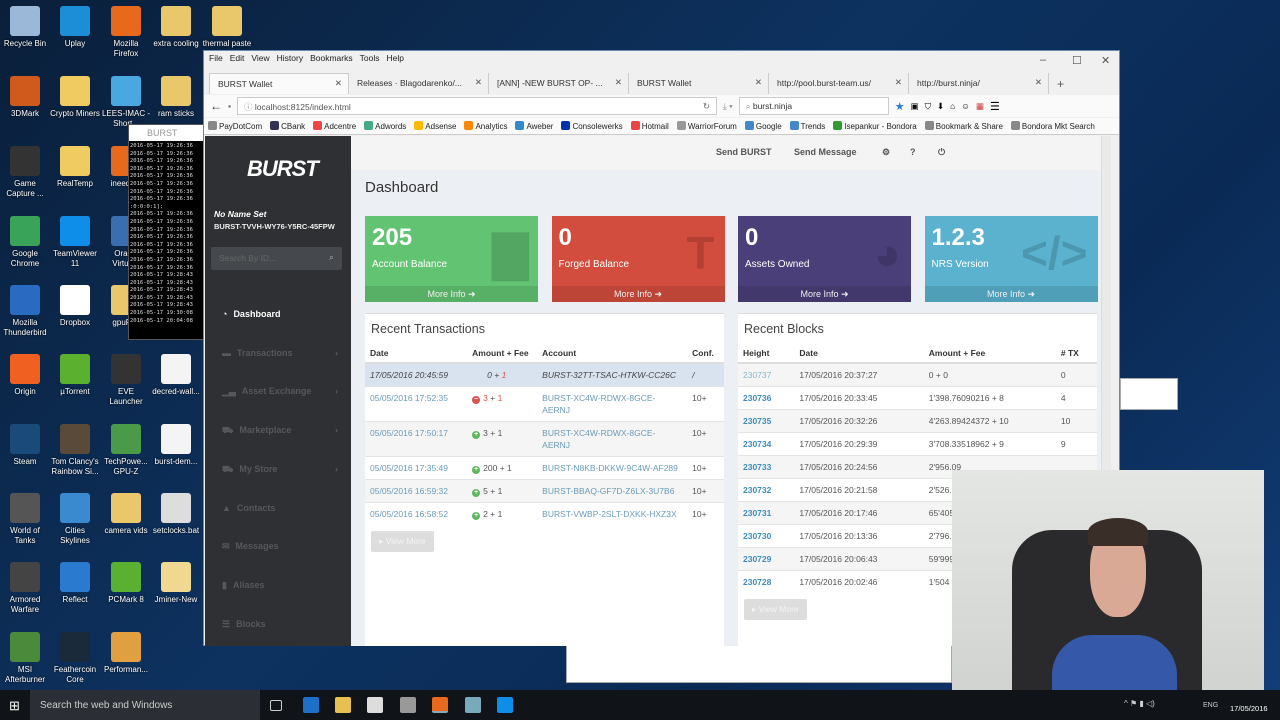  What do you see at coordinates (278, 431) in the screenshot?
I see `sidebar-item-marketplace: ⛟ Marketplace ›` at bounding box center [278, 431].